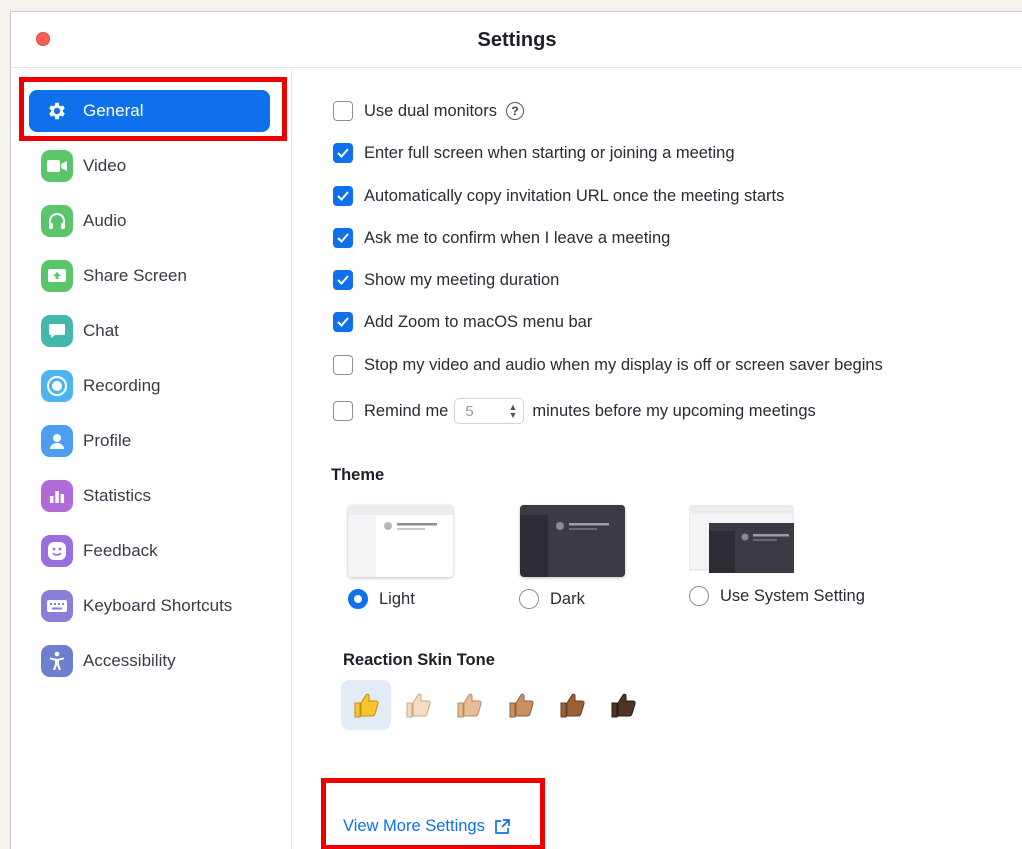  I want to click on option-dual-monitors: Use dual monitors ?, so click(428, 111).